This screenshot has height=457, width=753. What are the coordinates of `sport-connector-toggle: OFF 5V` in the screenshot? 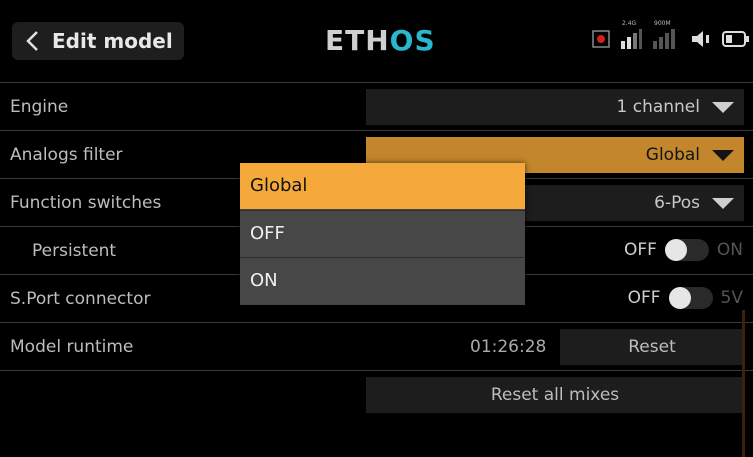 It's located at (685, 298).